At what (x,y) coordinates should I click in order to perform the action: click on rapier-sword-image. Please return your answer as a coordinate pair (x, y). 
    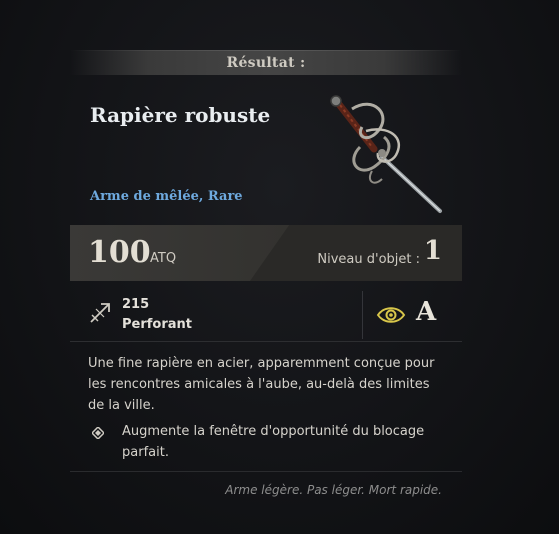
    Looking at the image, I should click on (386, 154).